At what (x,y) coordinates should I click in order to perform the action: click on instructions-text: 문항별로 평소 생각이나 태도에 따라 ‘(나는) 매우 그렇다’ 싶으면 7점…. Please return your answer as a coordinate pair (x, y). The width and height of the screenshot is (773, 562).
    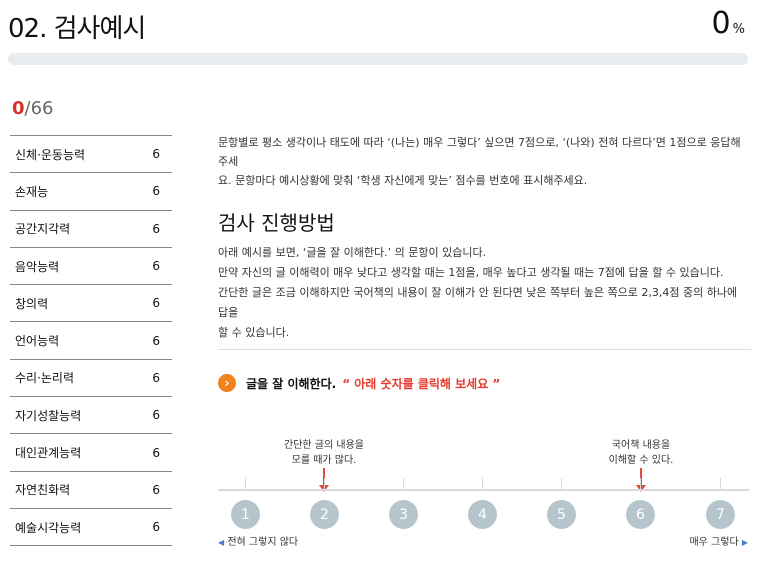
    Looking at the image, I should click on (483, 161).